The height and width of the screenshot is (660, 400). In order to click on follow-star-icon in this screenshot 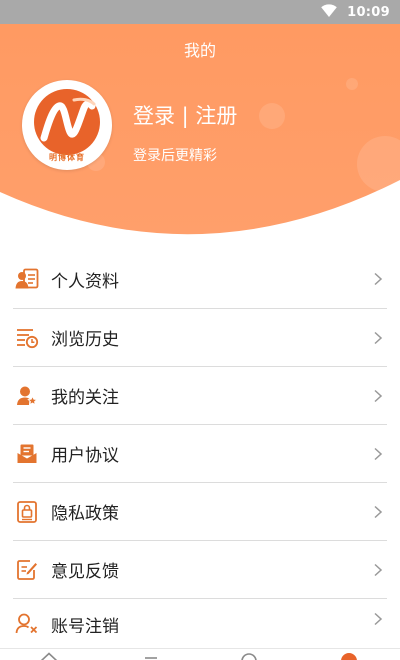, I will do `click(27, 396)`.